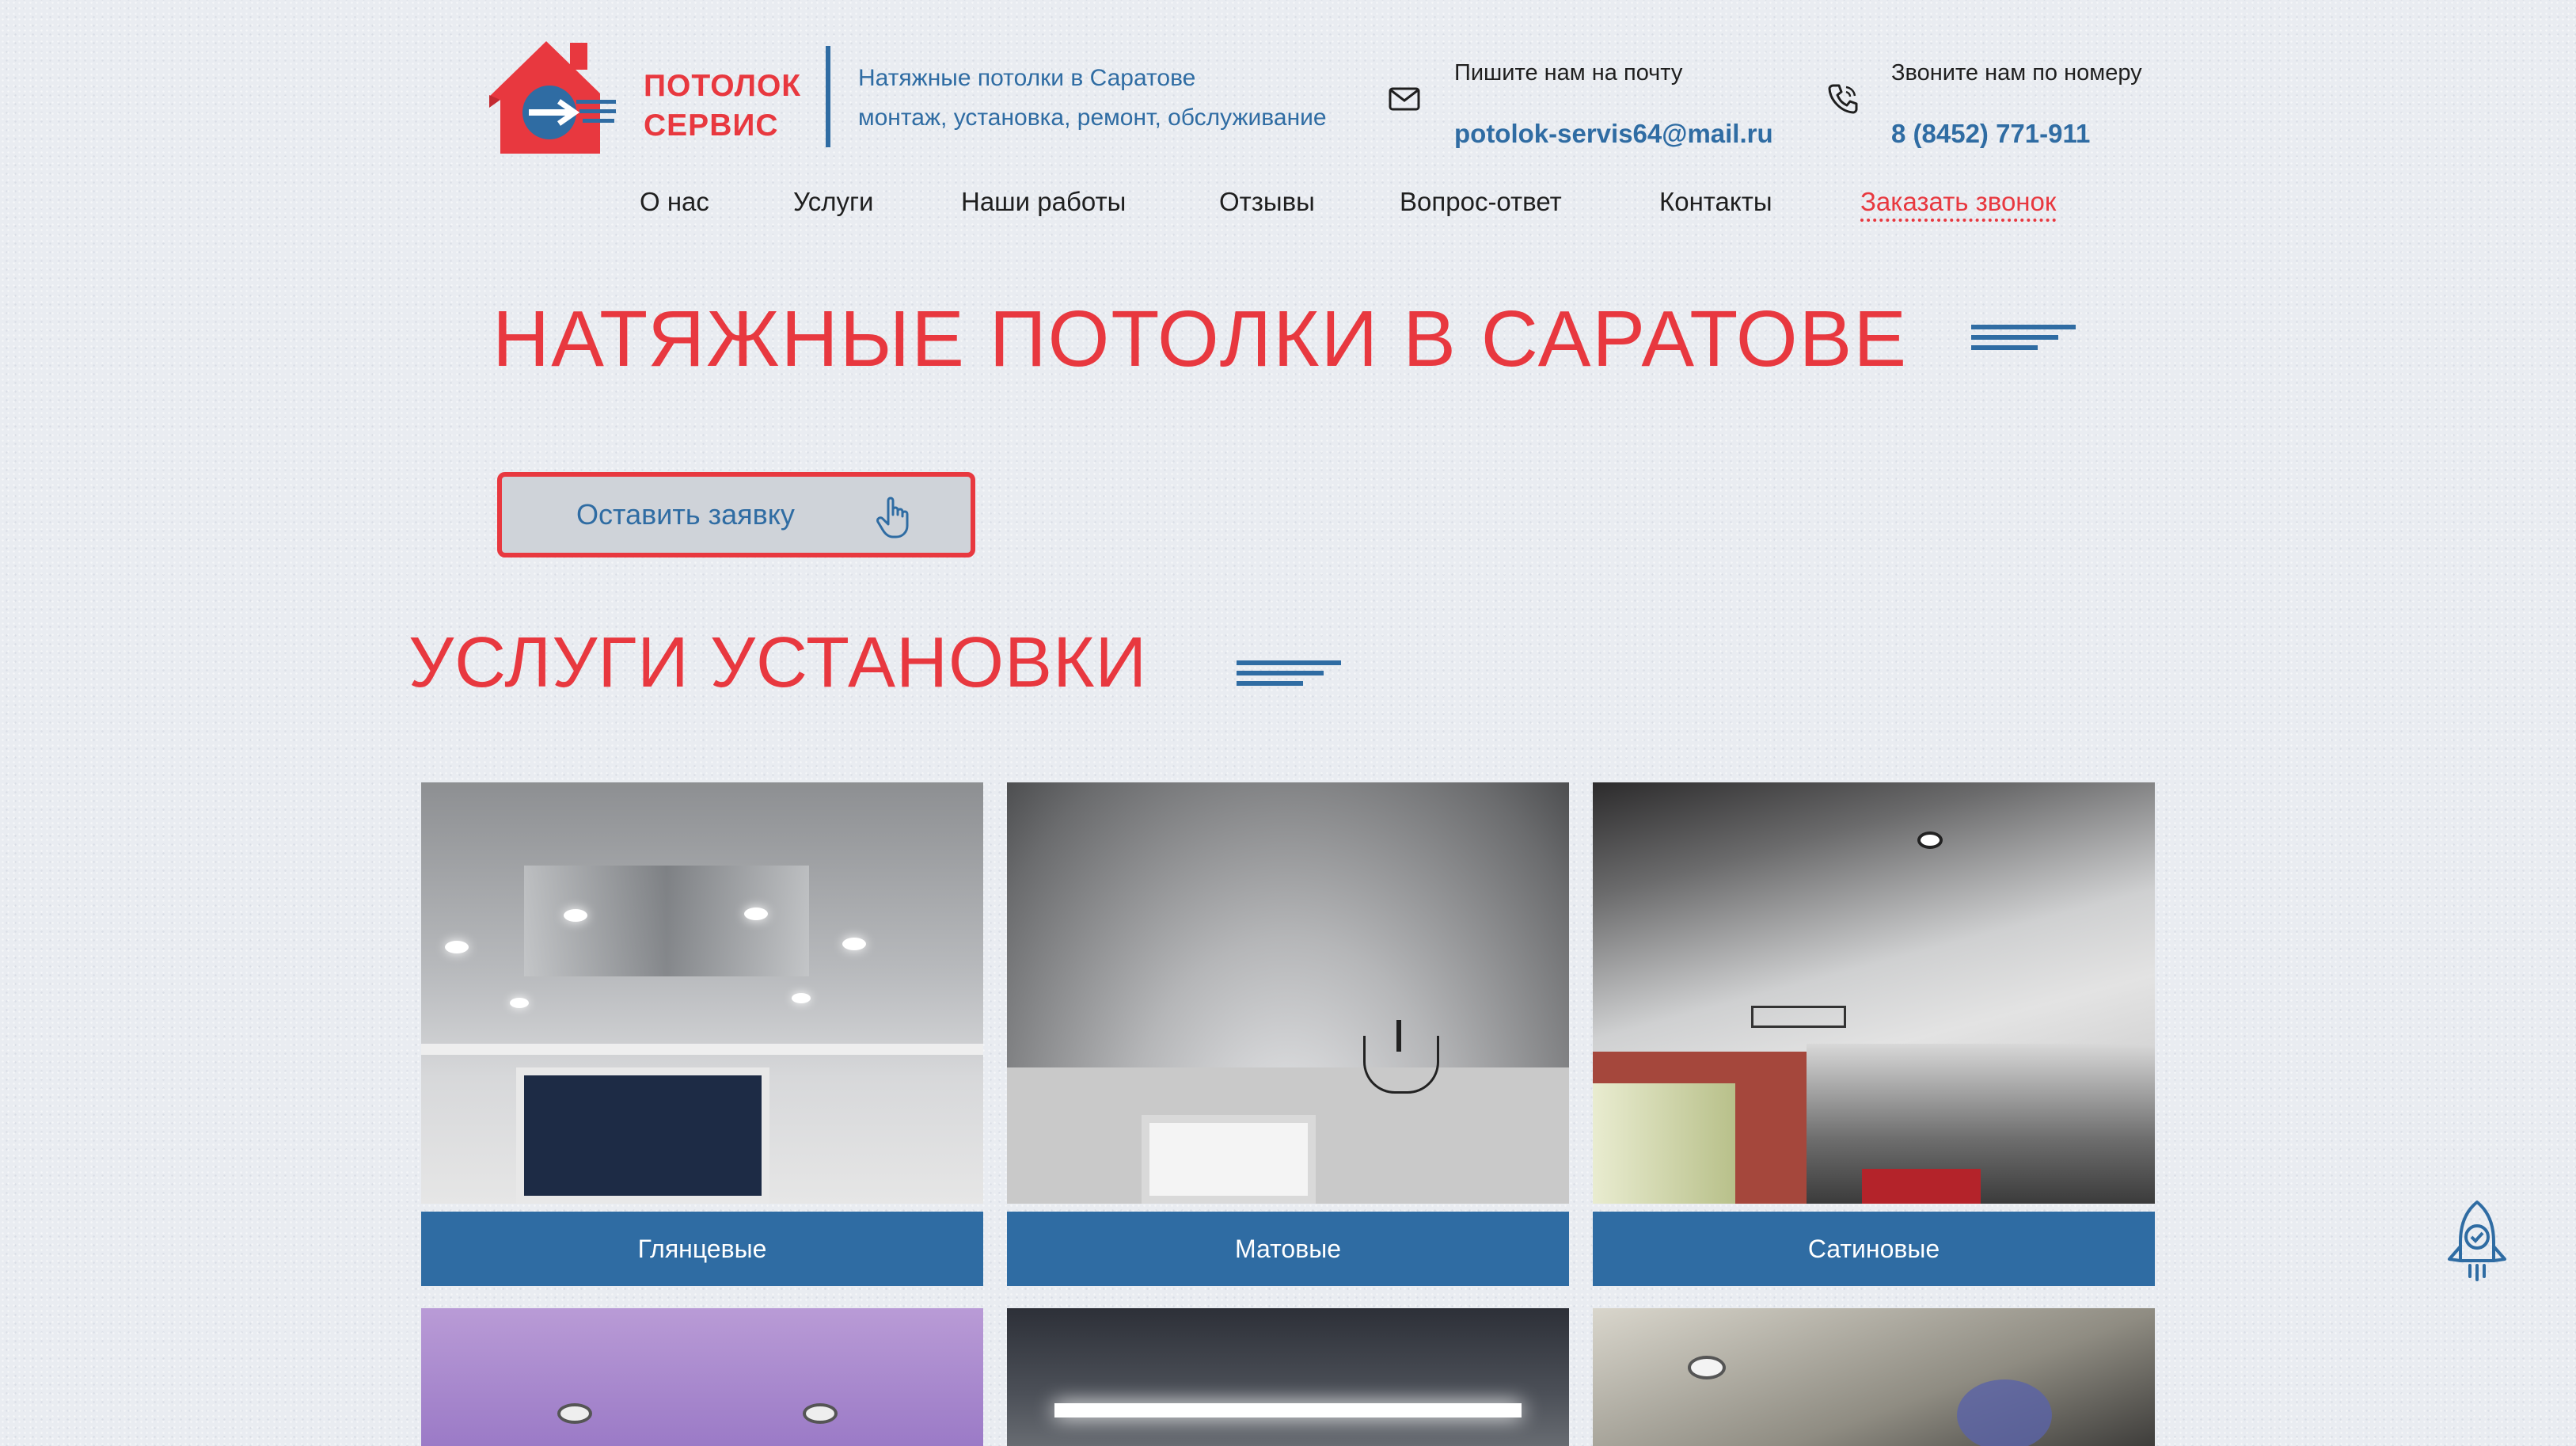 The width and height of the screenshot is (2576, 1446). Describe the element at coordinates (1289, 676) in the screenshot. I see `services-decoration-lines` at that location.